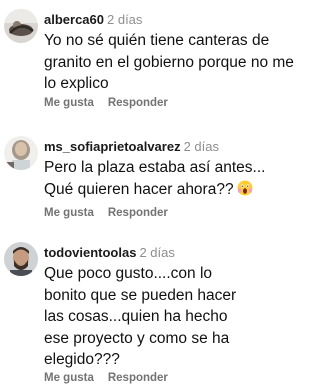 The height and width of the screenshot is (384, 320). I want to click on username: alberca60, so click(74, 19).